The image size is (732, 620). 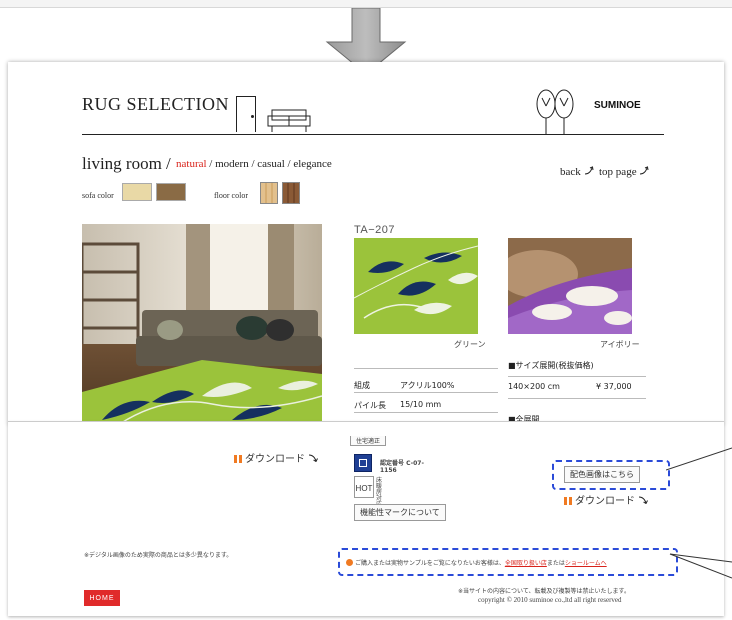 What do you see at coordinates (269, 193) in the screenshot?
I see `floor-swatch-light` at bounding box center [269, 193].